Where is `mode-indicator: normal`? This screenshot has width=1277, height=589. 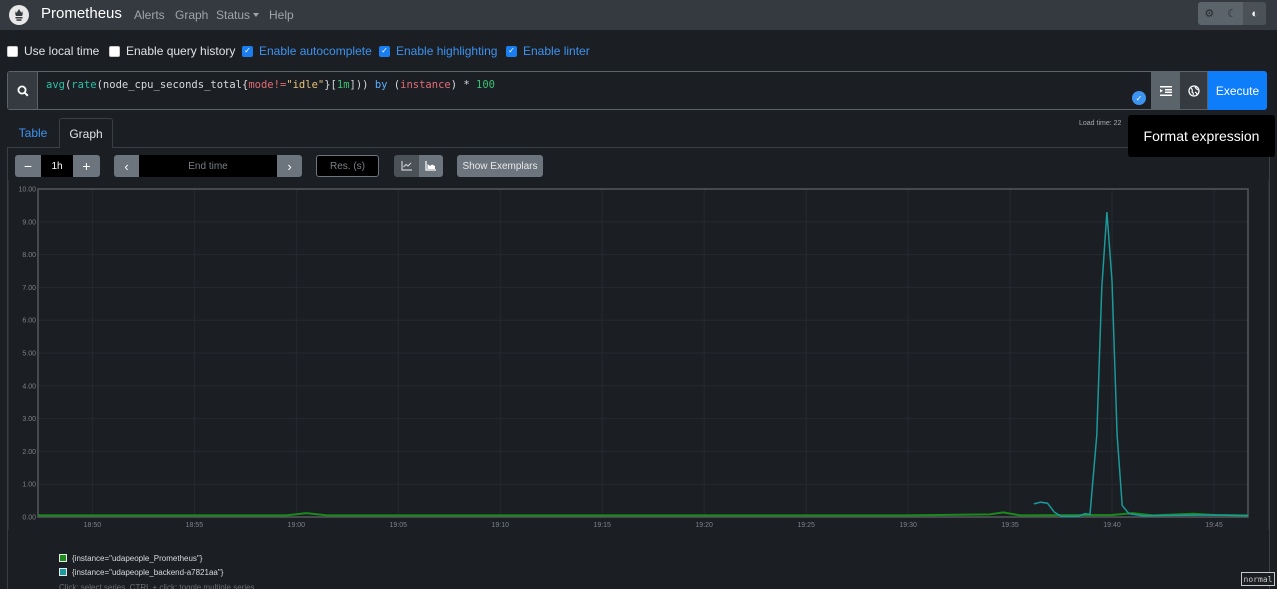
mode-indicator: normal is located at coordinates (1258, 579).